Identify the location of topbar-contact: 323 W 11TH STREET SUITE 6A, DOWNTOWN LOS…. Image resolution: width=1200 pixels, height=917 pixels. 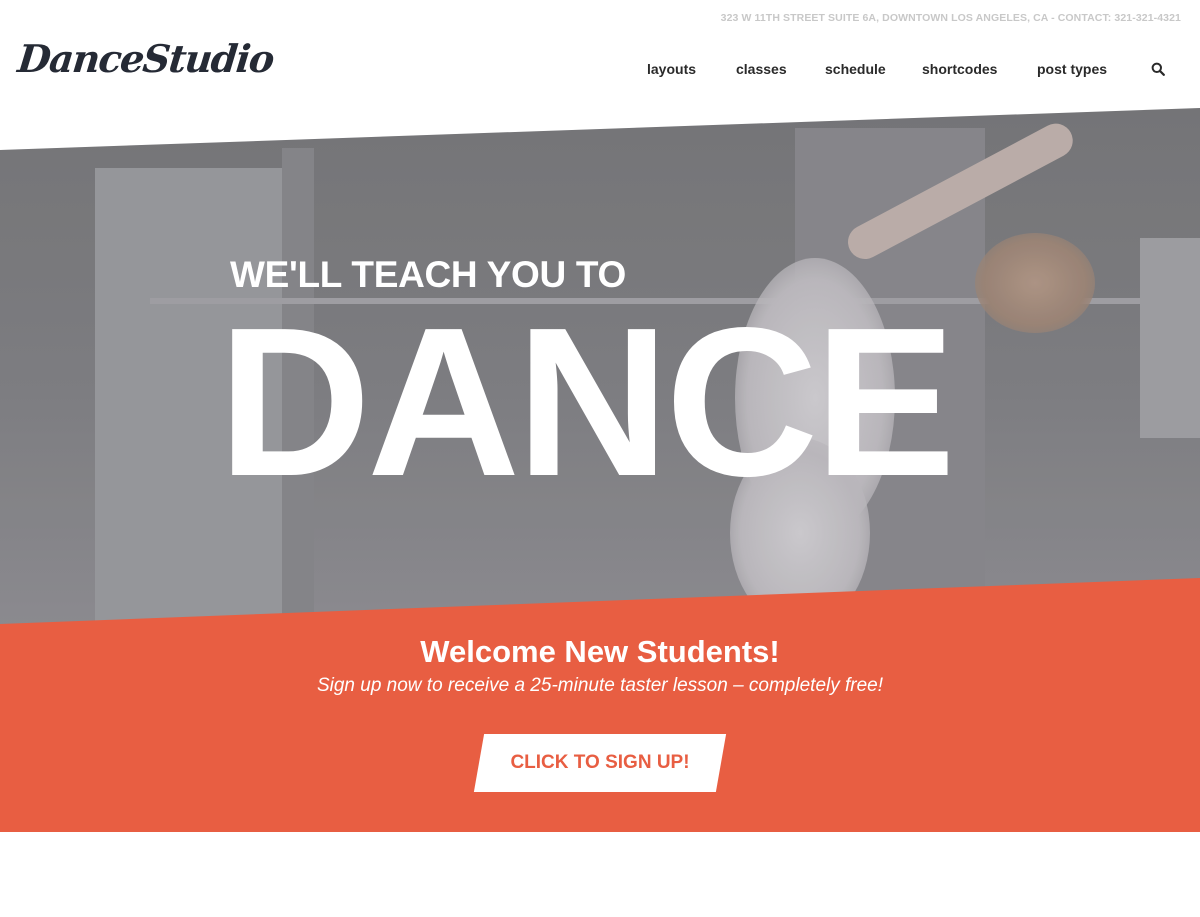
(950, 18).